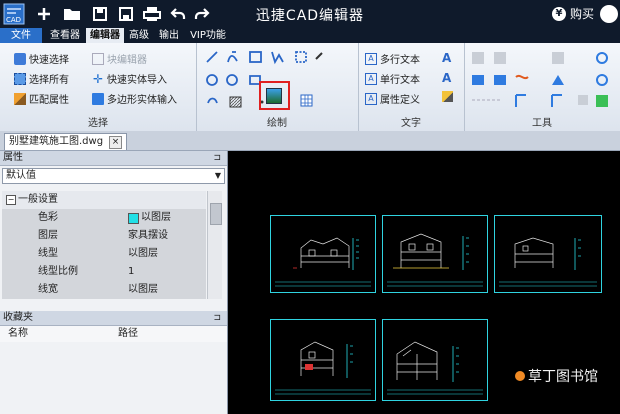 Image resolution: width=620 pixels, height=414 pixels. What do you see at coordinates (104, 218) in the screenshot?
I see `property-row-color: 色彩 以图层` at bounding box center [104, 218].